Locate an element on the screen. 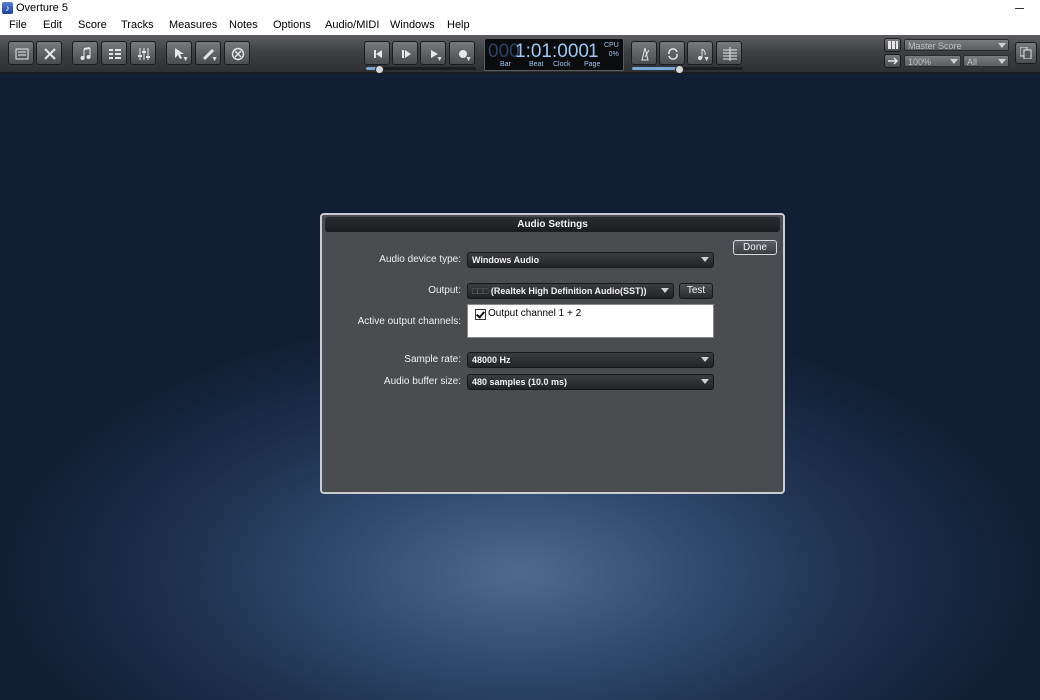 The width and height of the screenshot is (1040, 700). score-select-value: Master Score is located at coordinates (935, 46).